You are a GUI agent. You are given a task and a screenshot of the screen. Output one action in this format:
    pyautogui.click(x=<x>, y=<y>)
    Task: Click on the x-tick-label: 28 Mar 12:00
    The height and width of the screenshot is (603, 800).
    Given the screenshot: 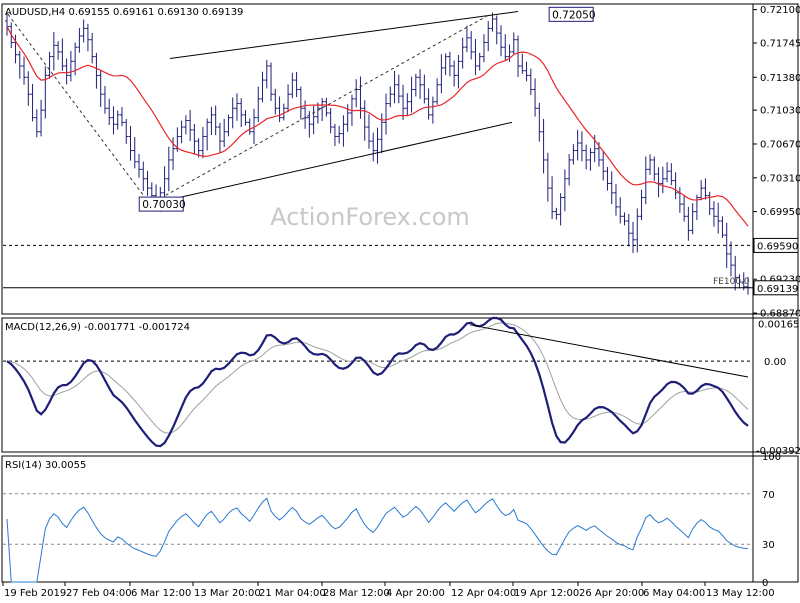 What is the action you would take?
    pyautogui.click(x=356, y=593)
    